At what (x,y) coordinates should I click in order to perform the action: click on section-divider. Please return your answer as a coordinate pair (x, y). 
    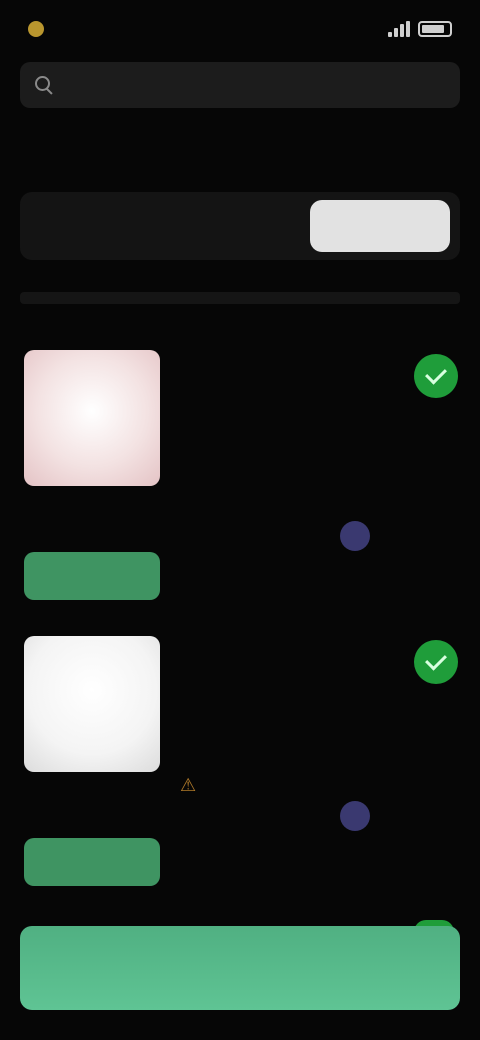
    Looking at the image, I should click on (240, 298).